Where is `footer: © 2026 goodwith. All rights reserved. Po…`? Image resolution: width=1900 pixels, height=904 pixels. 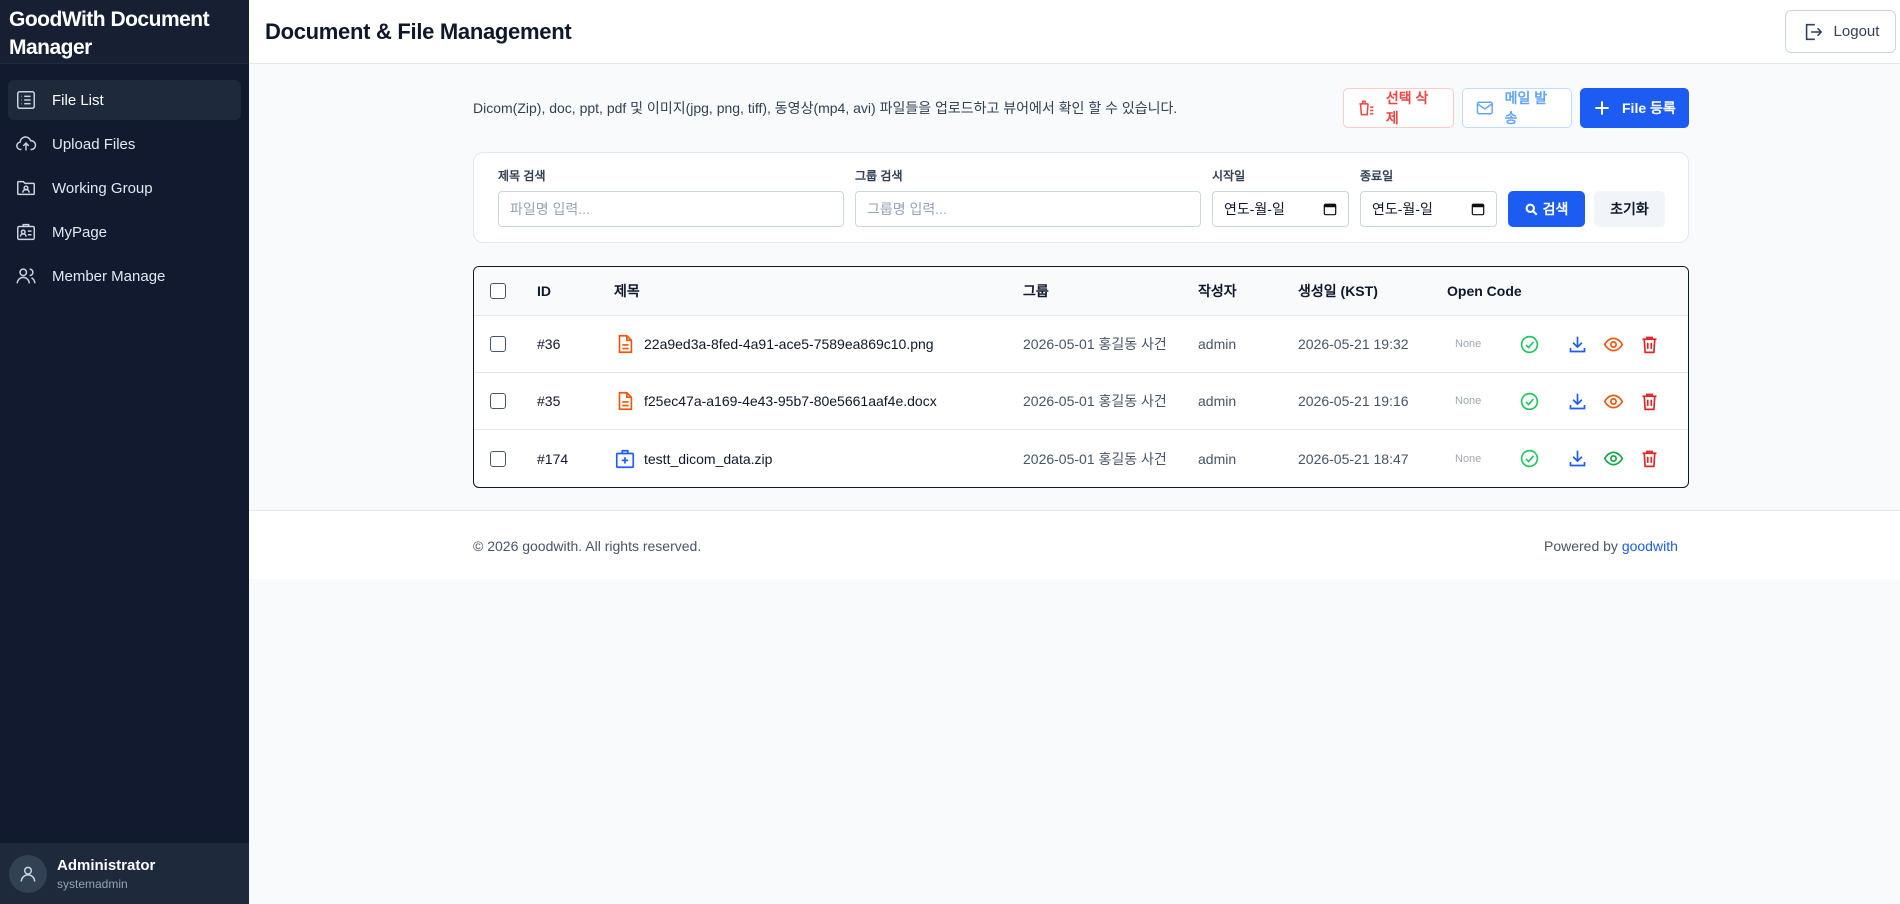
footer: © 2026 goodwith. All rights reserved. Po… is located at coordinates (1074, 544).